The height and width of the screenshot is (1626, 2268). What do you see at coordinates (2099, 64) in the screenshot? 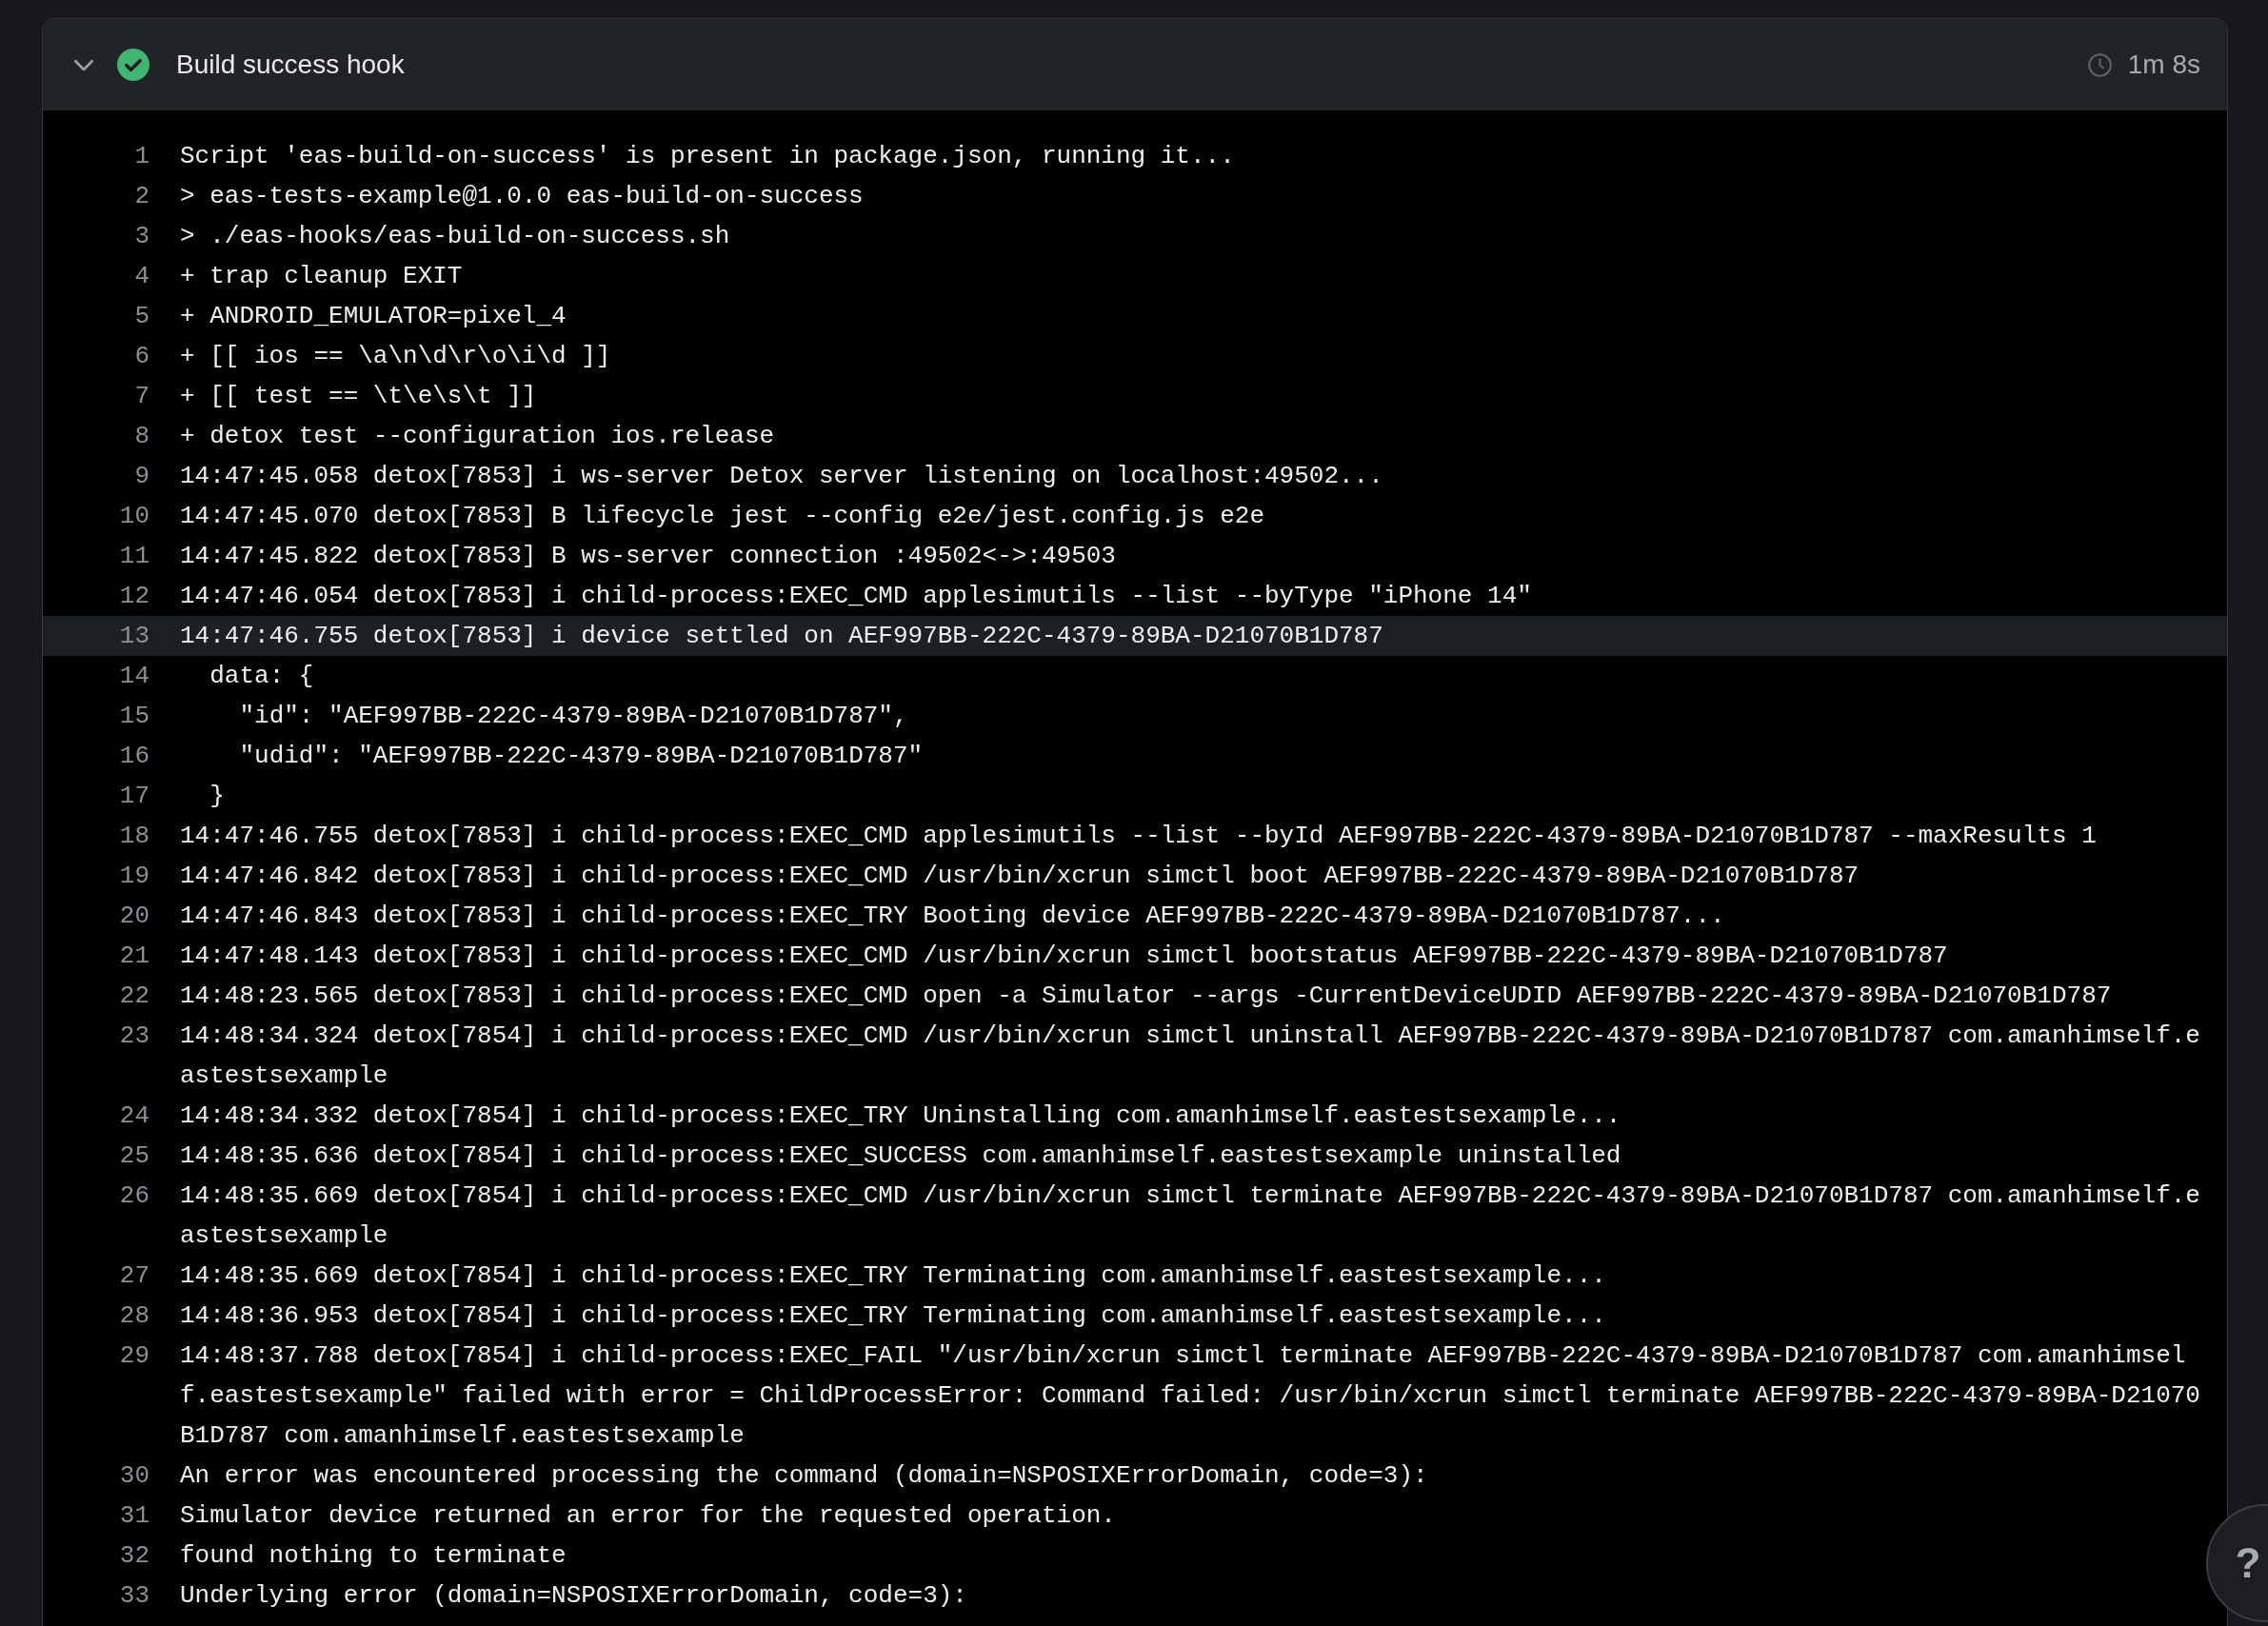
I see `clock-icon` at bounding box center [2099, 64].